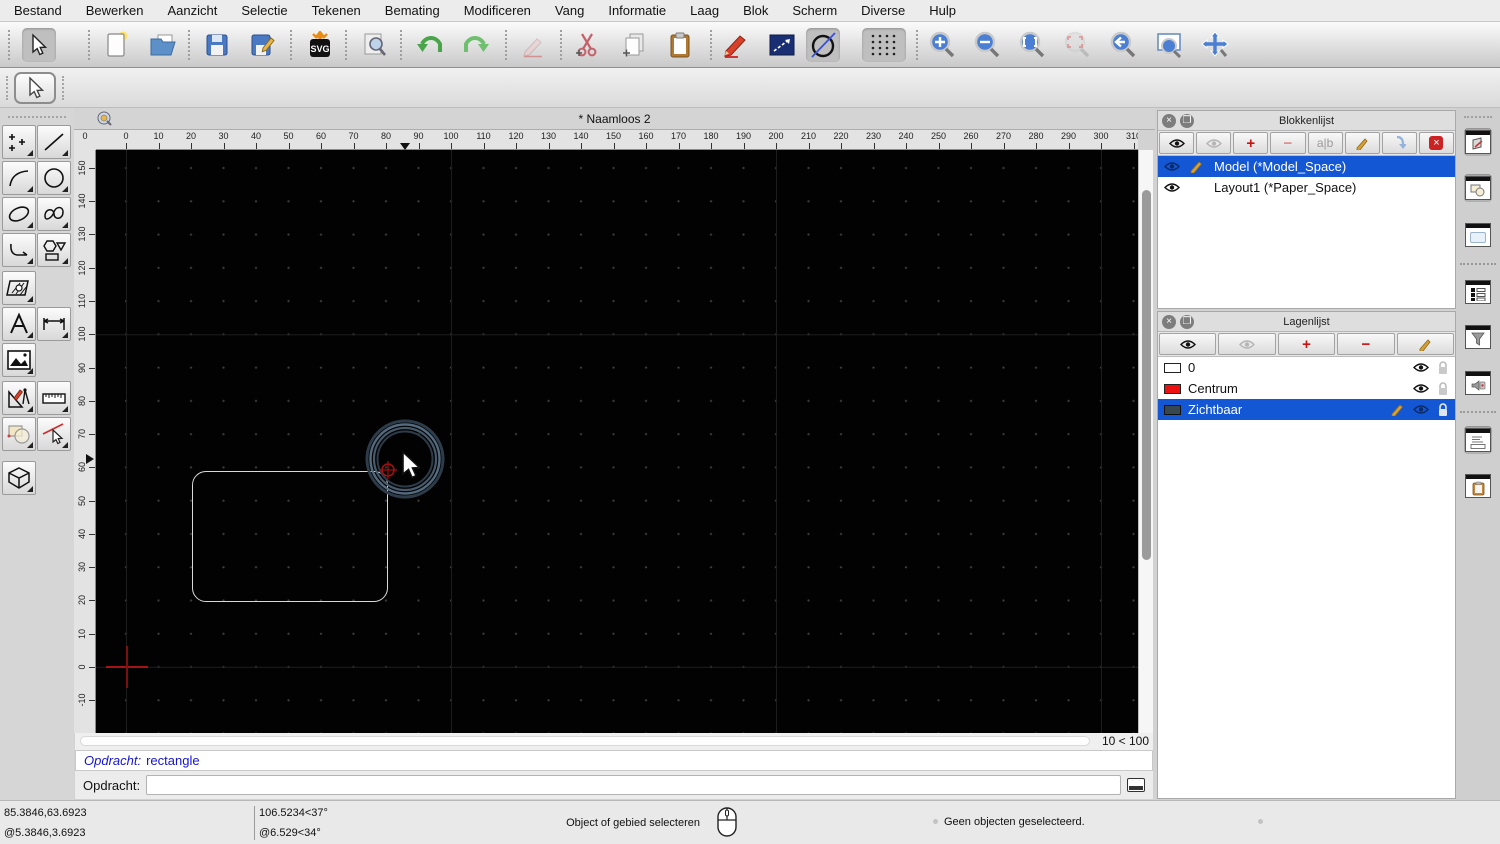 The height and width of the screenshot is (844, 1500). I want to click on hatch-tool-button, so click(19, 288).